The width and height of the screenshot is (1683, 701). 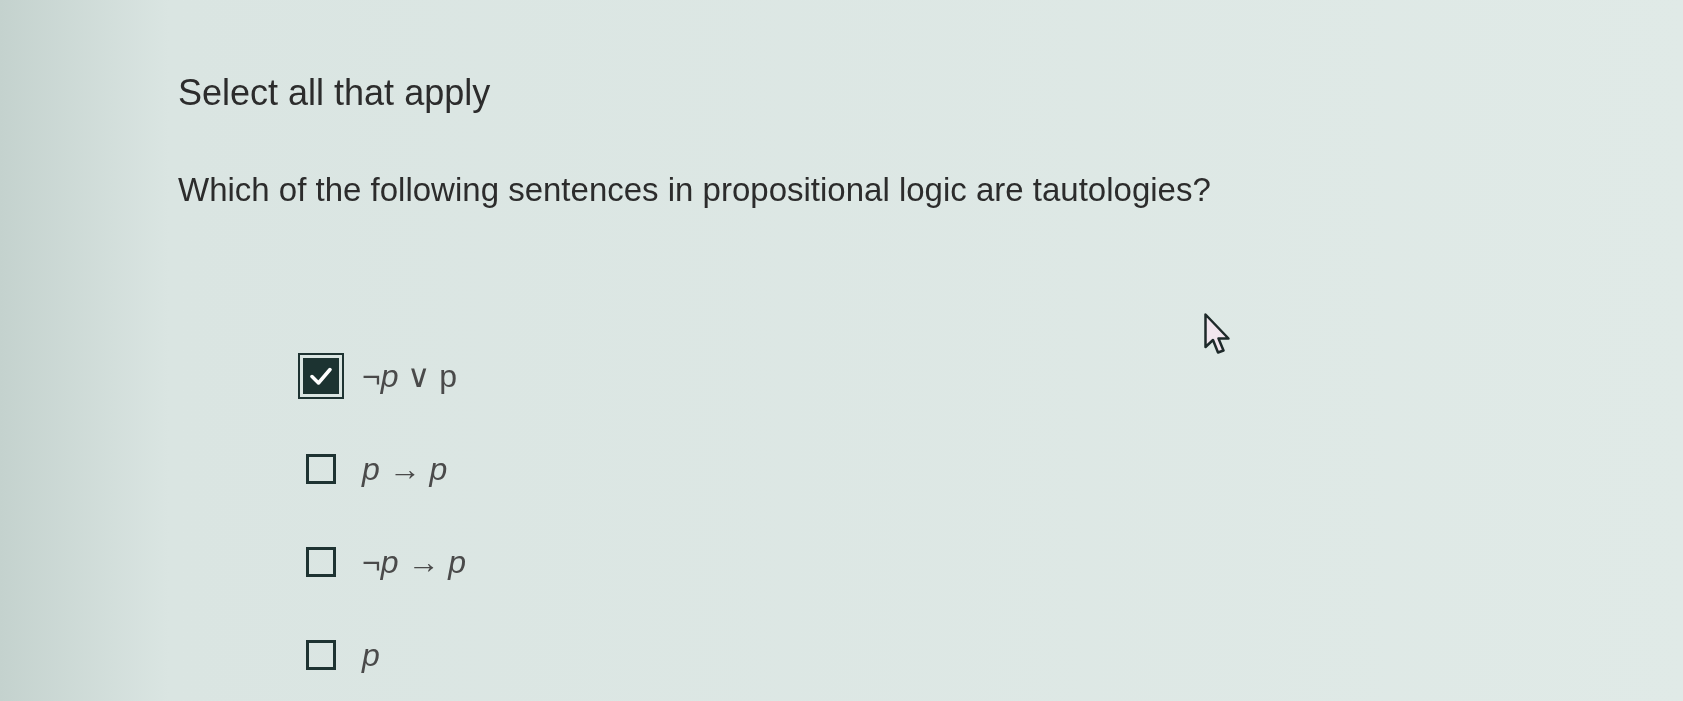 What do you see at coordinates (371, 655) in the screenshot?
I see `option-label: p` at bounding box center [371, 655].